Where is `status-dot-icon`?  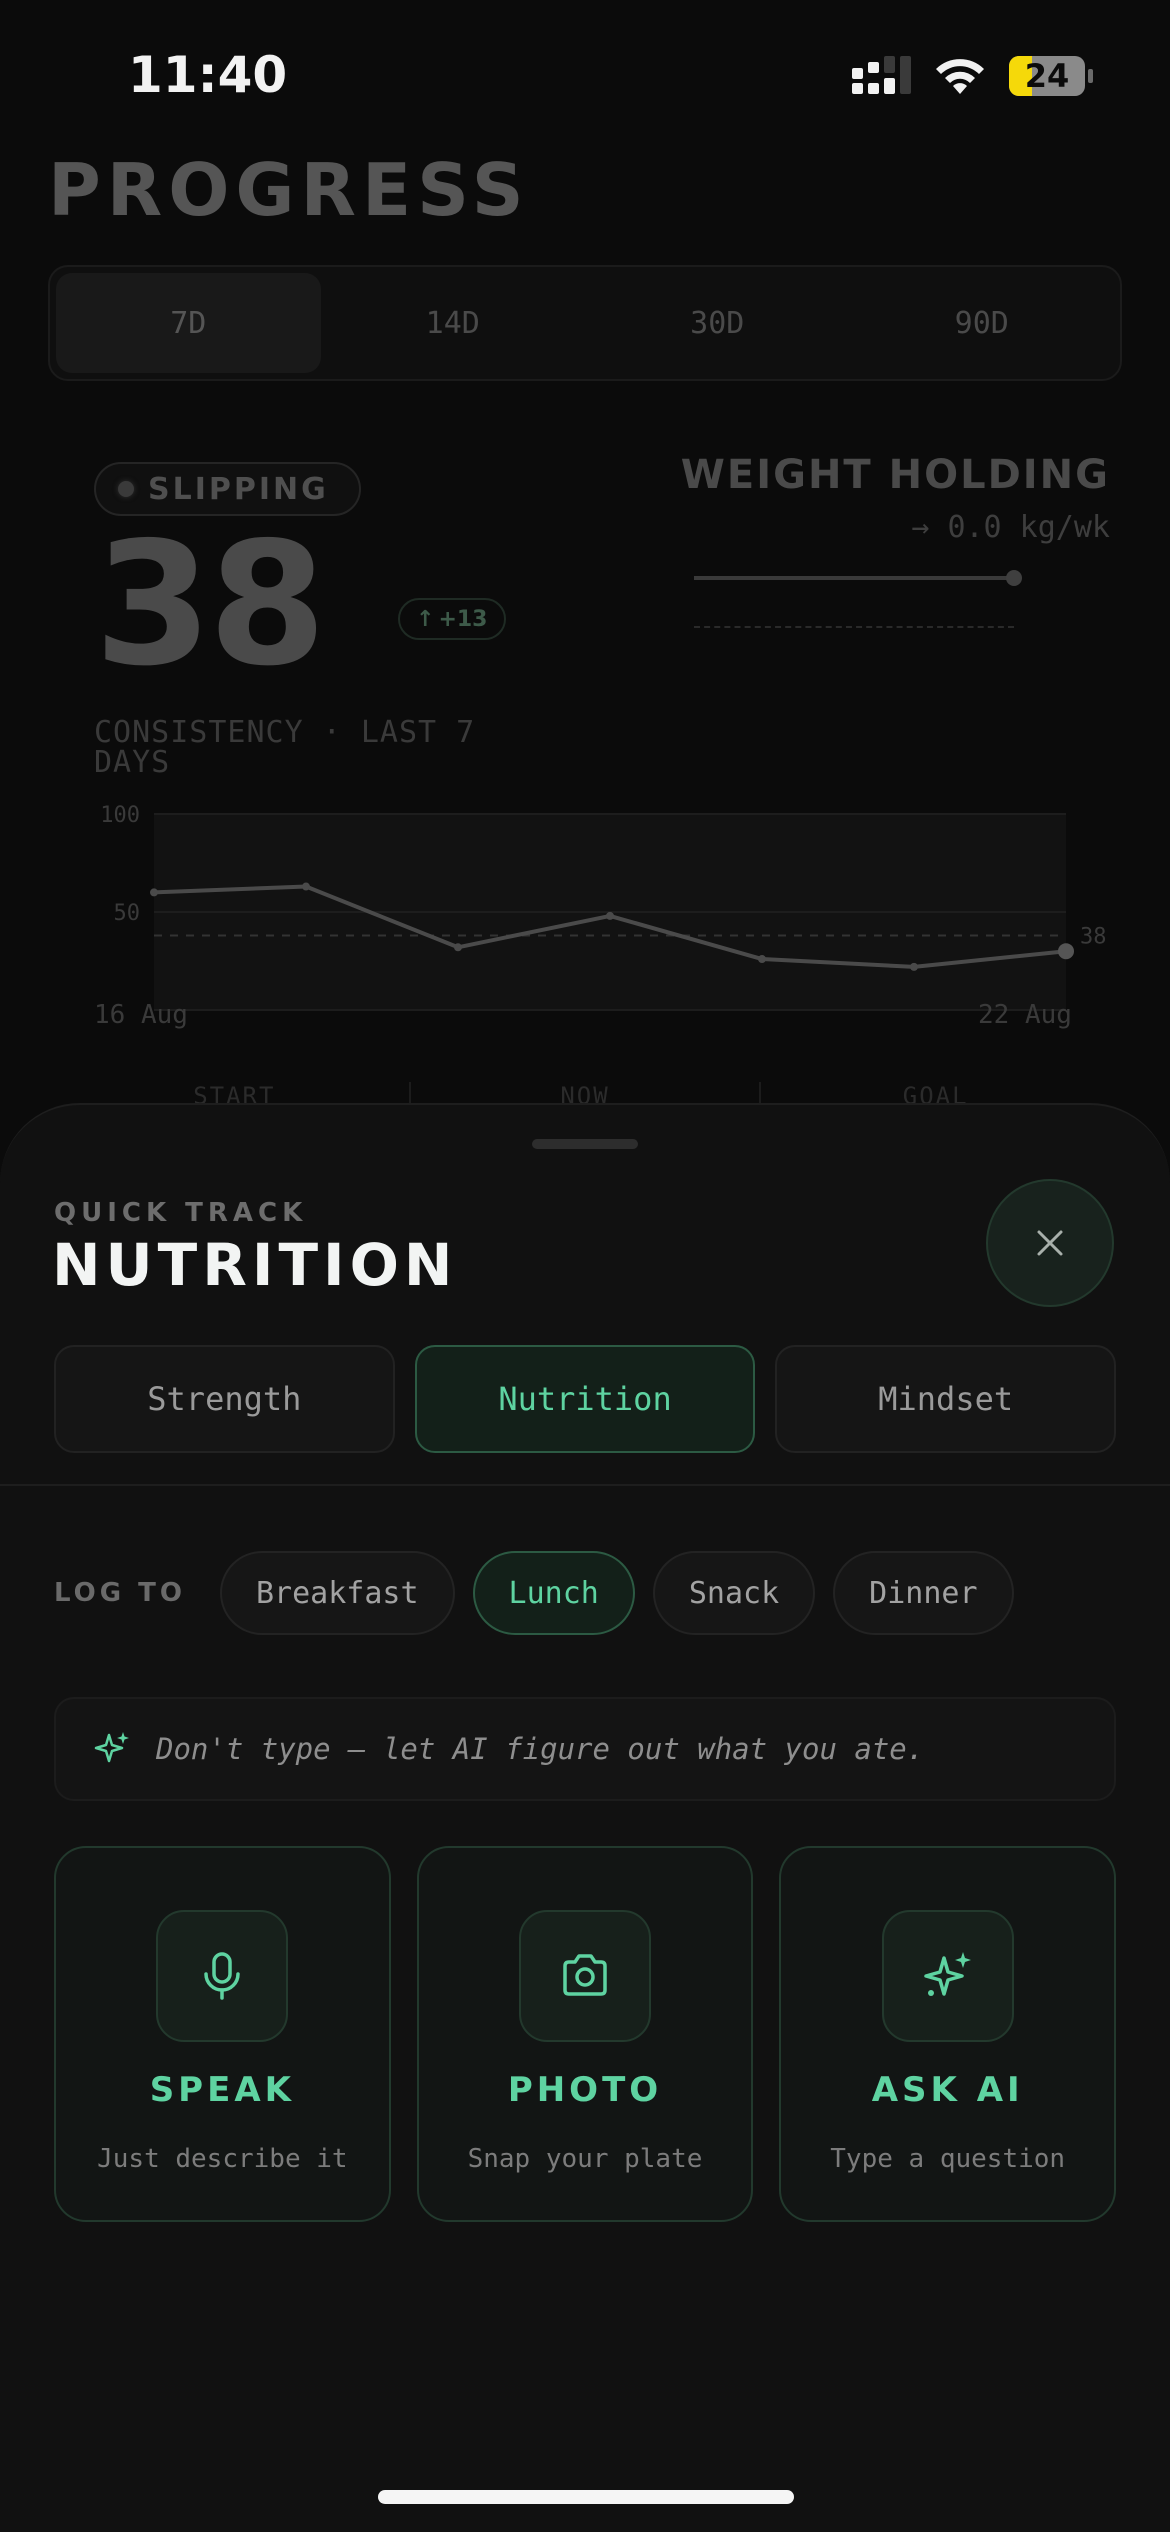
status-dot-icon is located at coordinates (126, 489).